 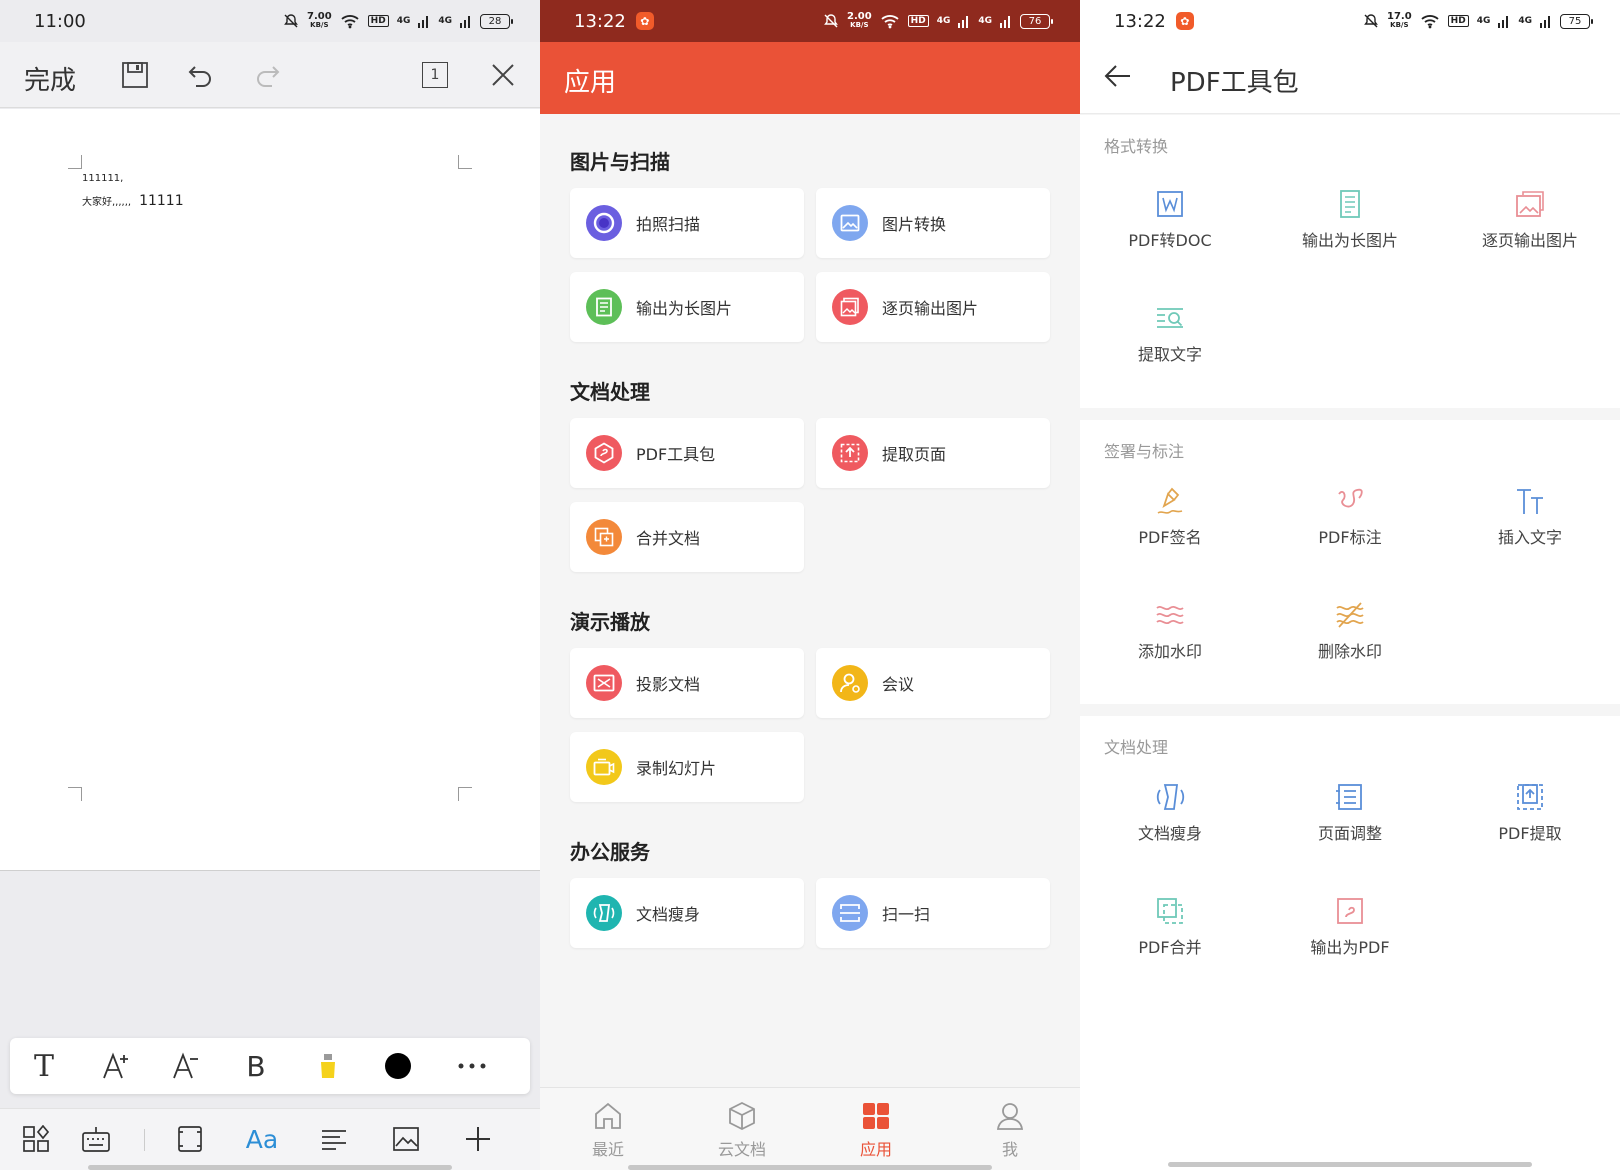 What do you see at coordinates (291, 21) in the screenshot?
I see `mute-bell-icon` at bounding box center [291, 21].